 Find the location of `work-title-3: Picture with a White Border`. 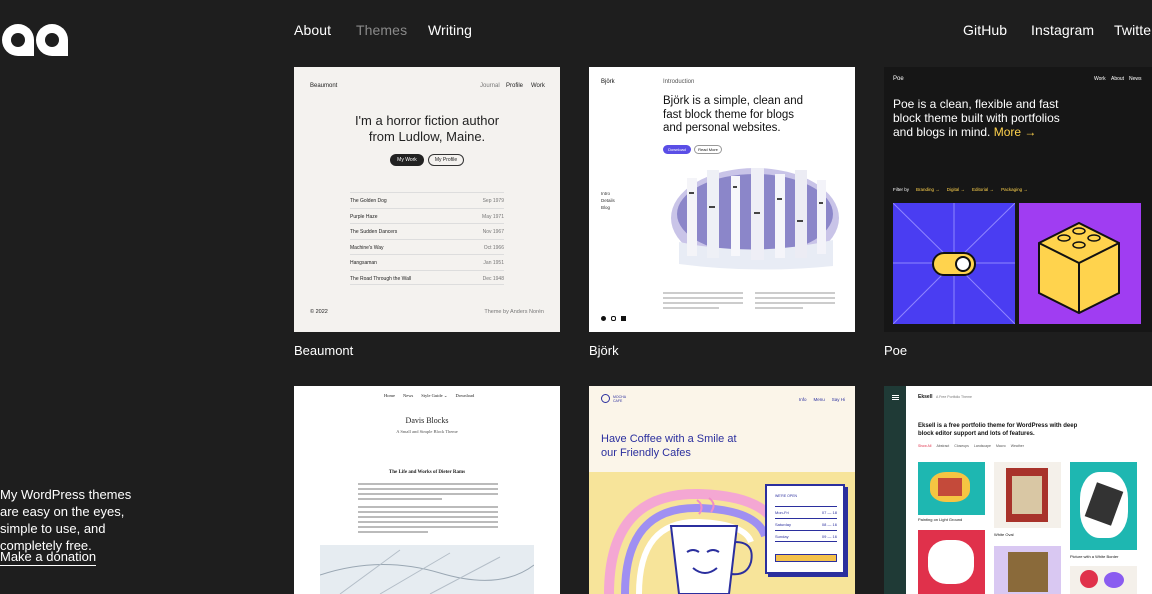

work-title-3: Picture with a White Border is located at coordinates (1094, 556).